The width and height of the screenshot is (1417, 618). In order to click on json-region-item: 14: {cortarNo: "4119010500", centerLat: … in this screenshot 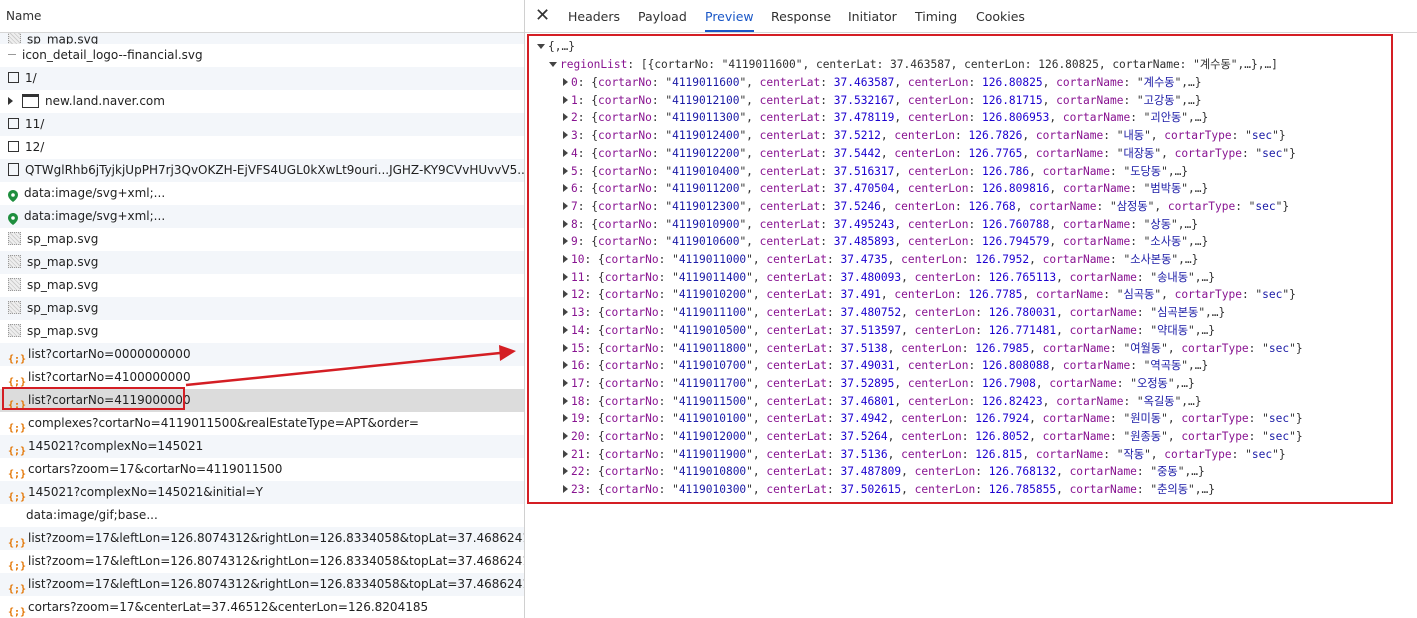, I will do `click(889, 330)`.